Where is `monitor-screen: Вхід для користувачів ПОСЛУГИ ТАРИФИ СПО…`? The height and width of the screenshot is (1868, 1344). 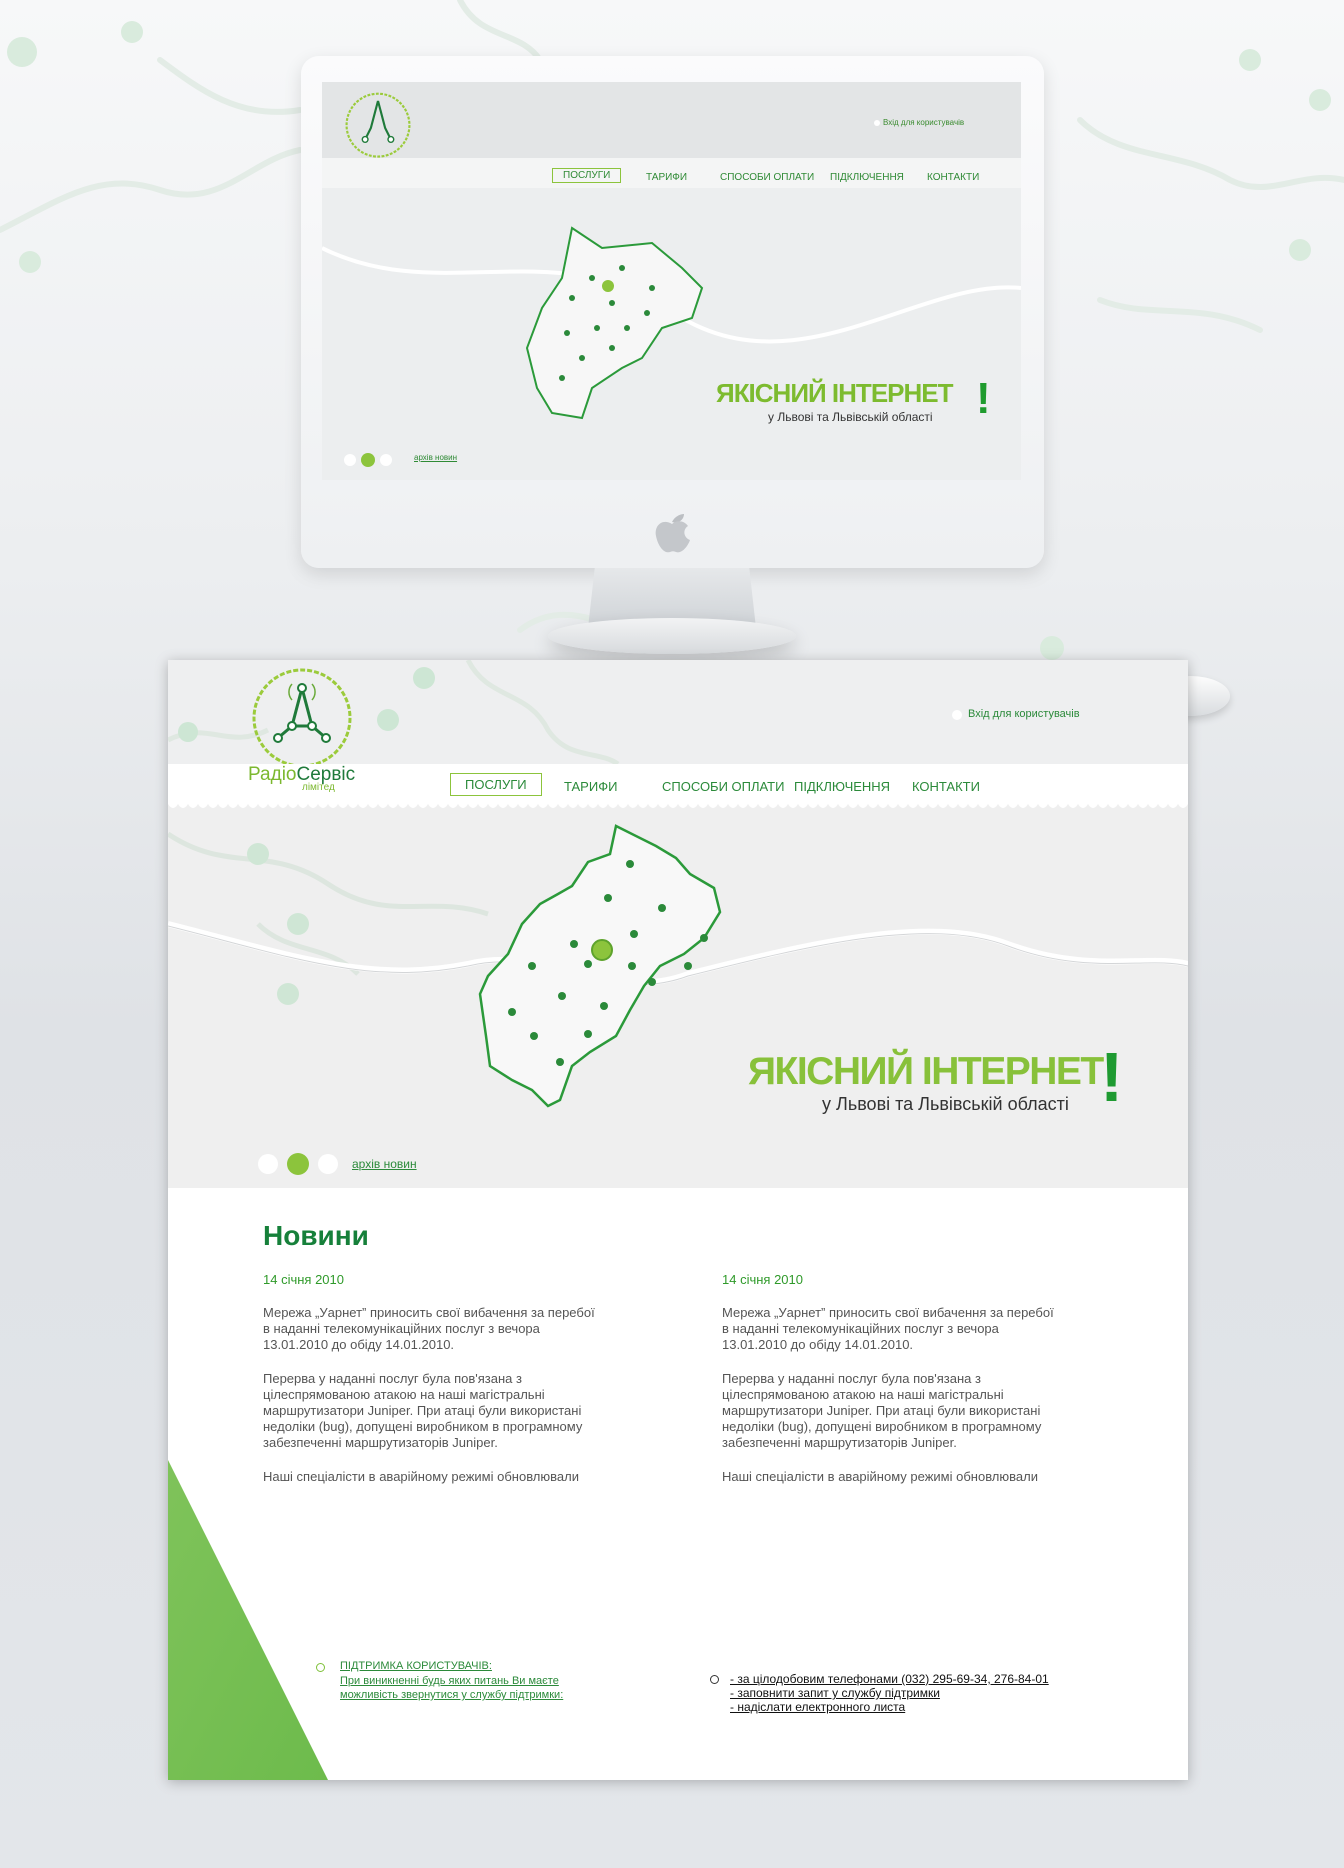 monitor-screen: Вхід для користувачів ПОСЛУГИ ТАРИФИ СПО… is located at coordinates (671, 281).